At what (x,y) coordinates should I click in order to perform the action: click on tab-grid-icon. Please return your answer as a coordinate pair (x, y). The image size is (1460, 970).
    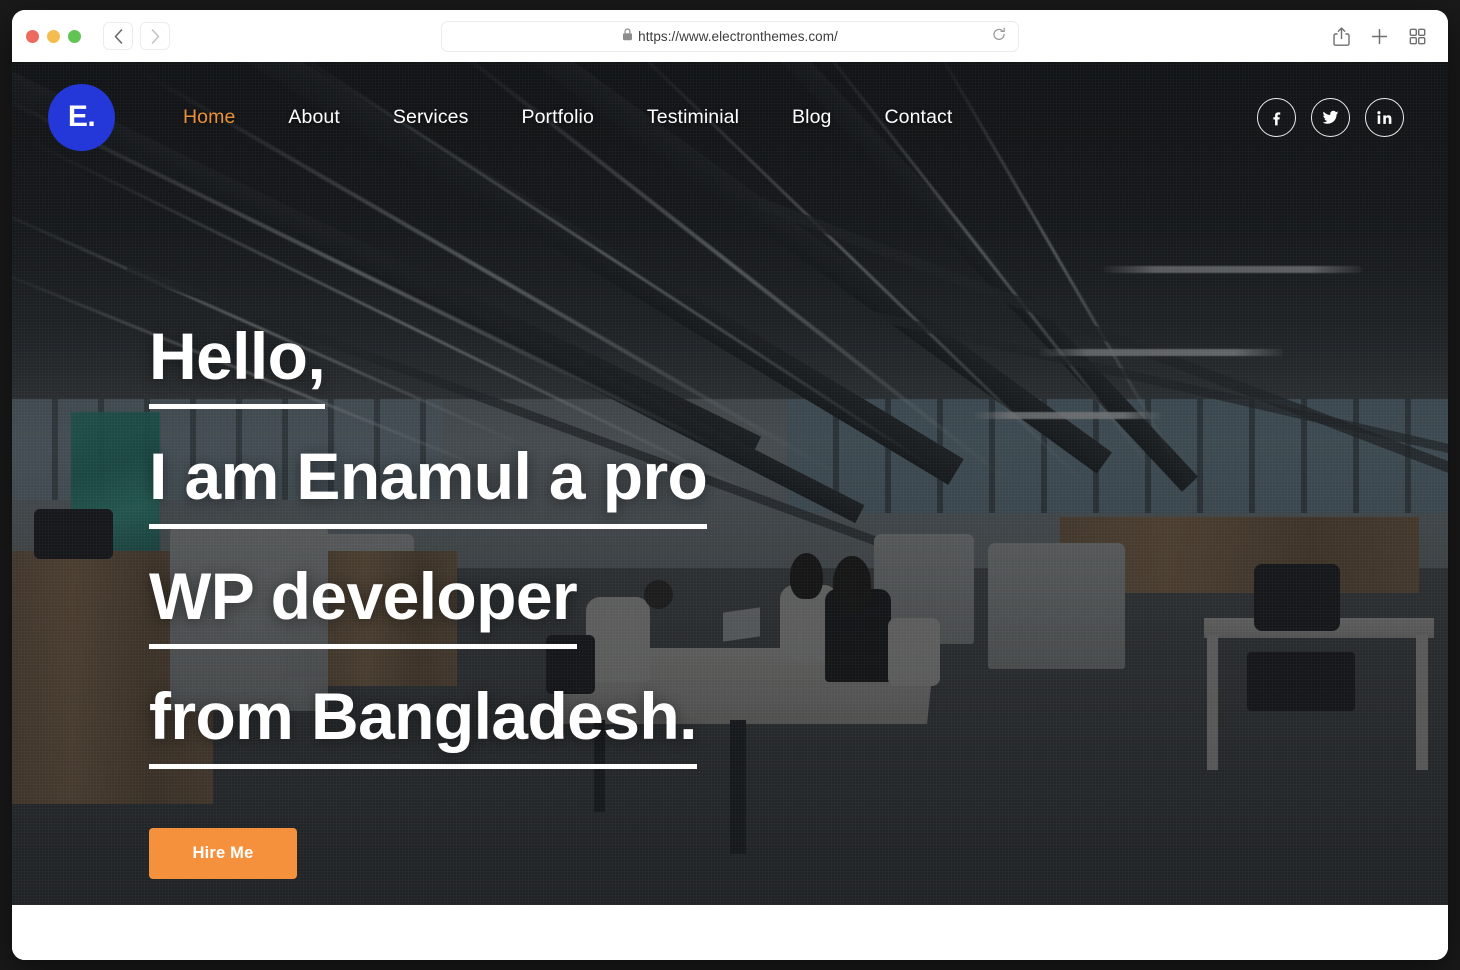
    Looking at the image, I should click on (1417, 36).